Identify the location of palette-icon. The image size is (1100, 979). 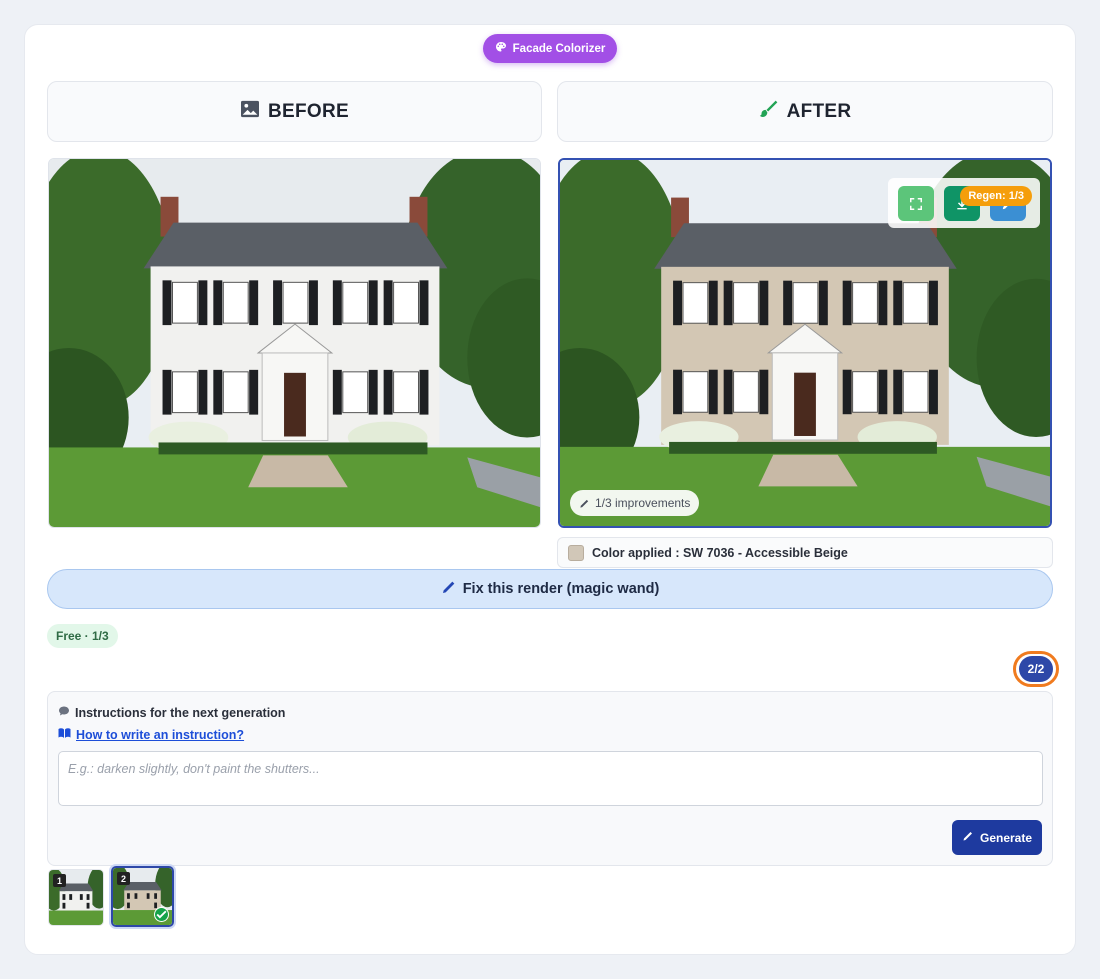
(501, 48).